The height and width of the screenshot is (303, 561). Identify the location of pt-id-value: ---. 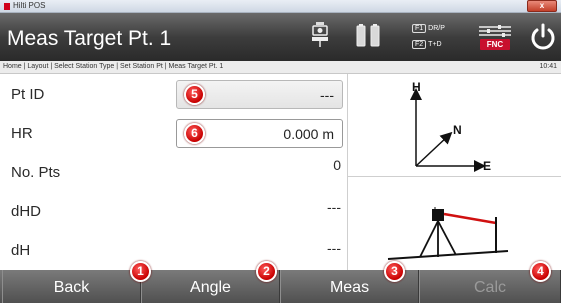
(327, 95).